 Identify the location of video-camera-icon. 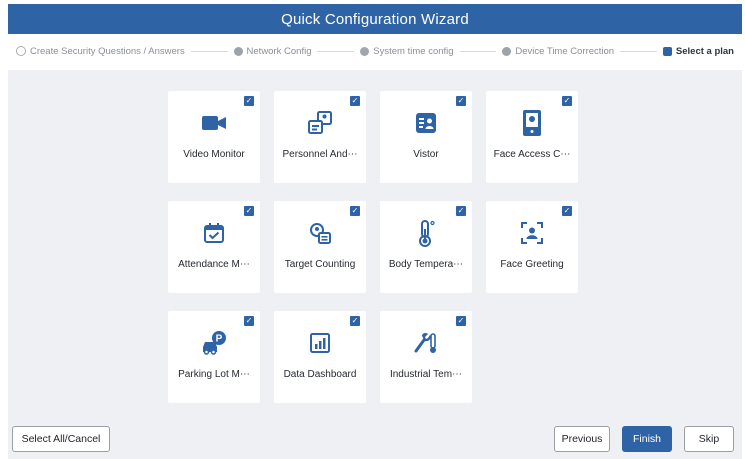
(214, 123).